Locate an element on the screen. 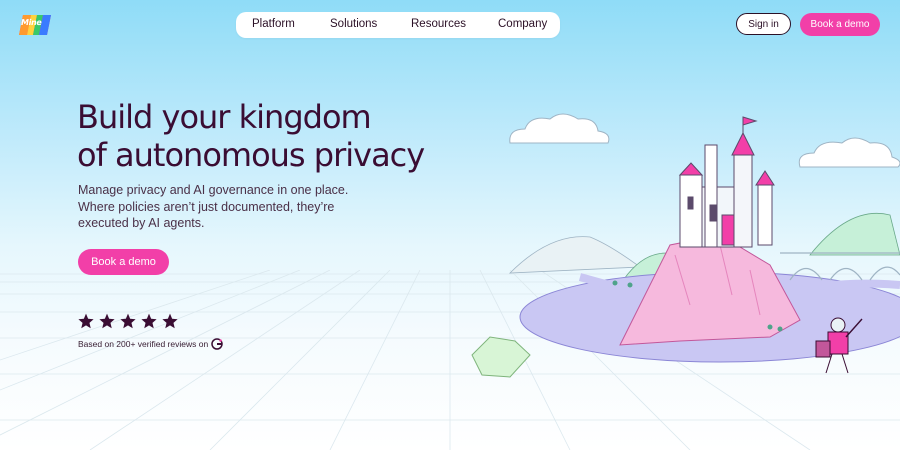  cloud-right is located at coordinates (849, 152).